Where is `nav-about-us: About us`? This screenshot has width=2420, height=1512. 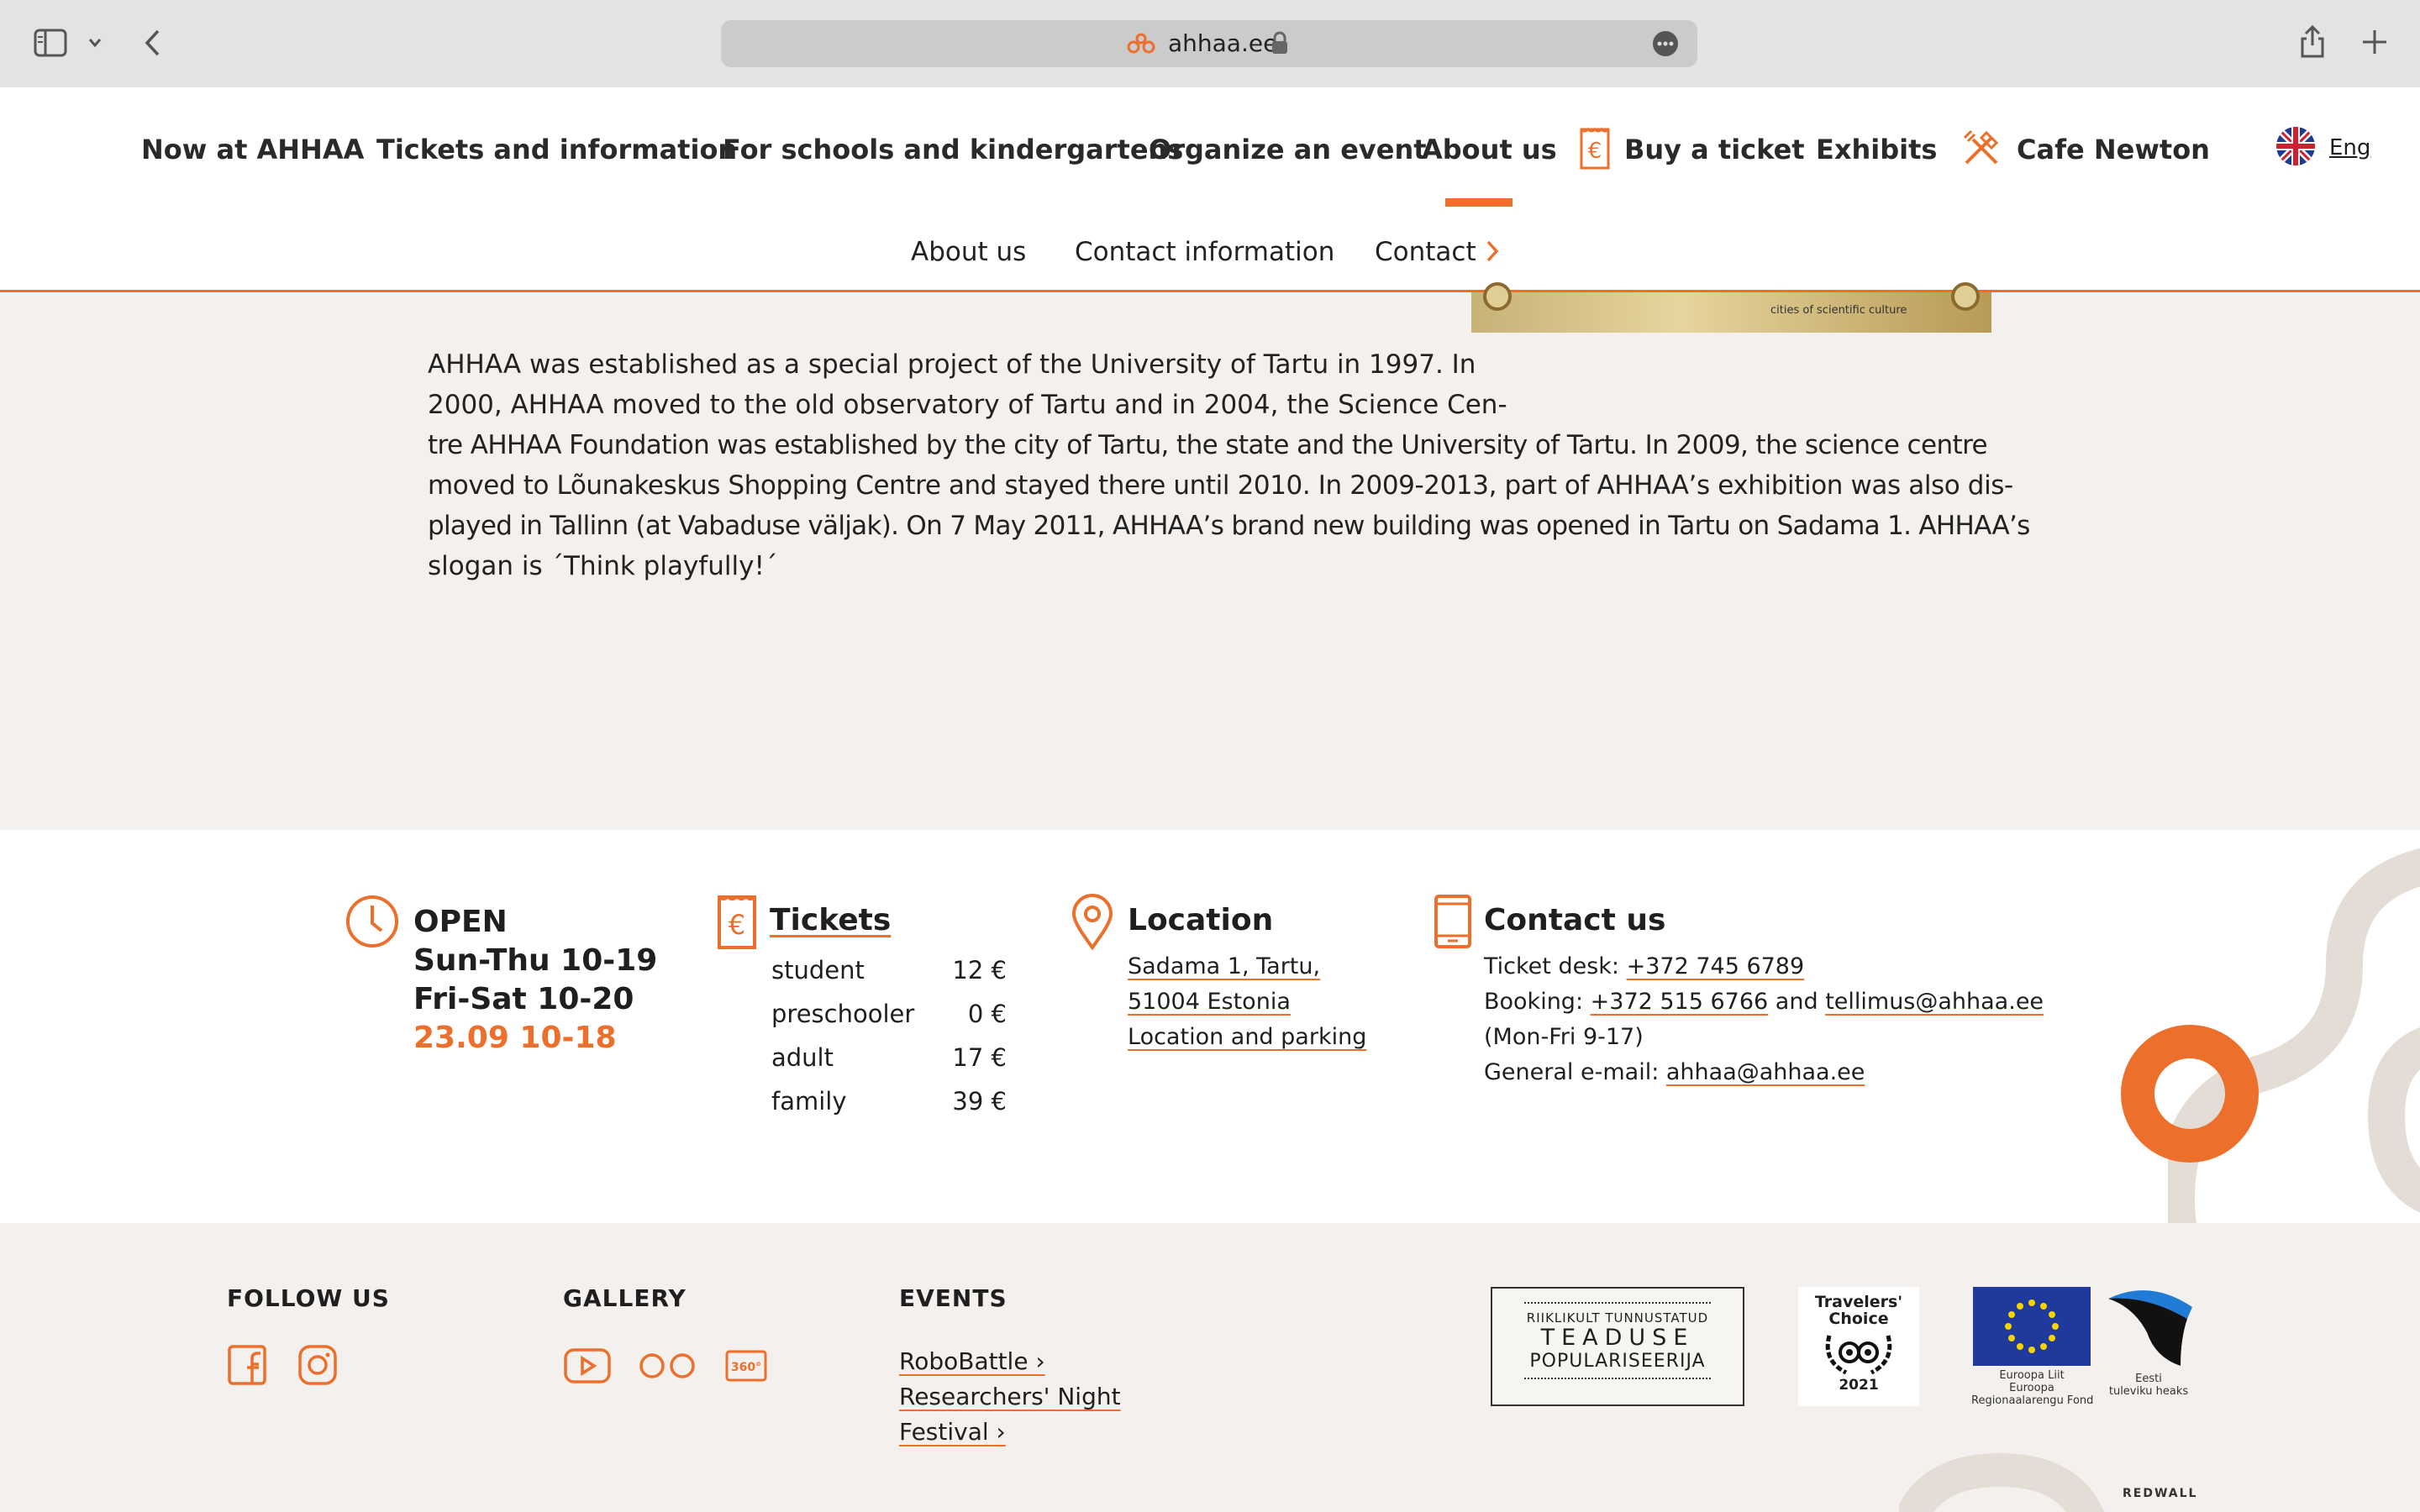 nav-about-us: About us is located at coordinates (1489, 149).